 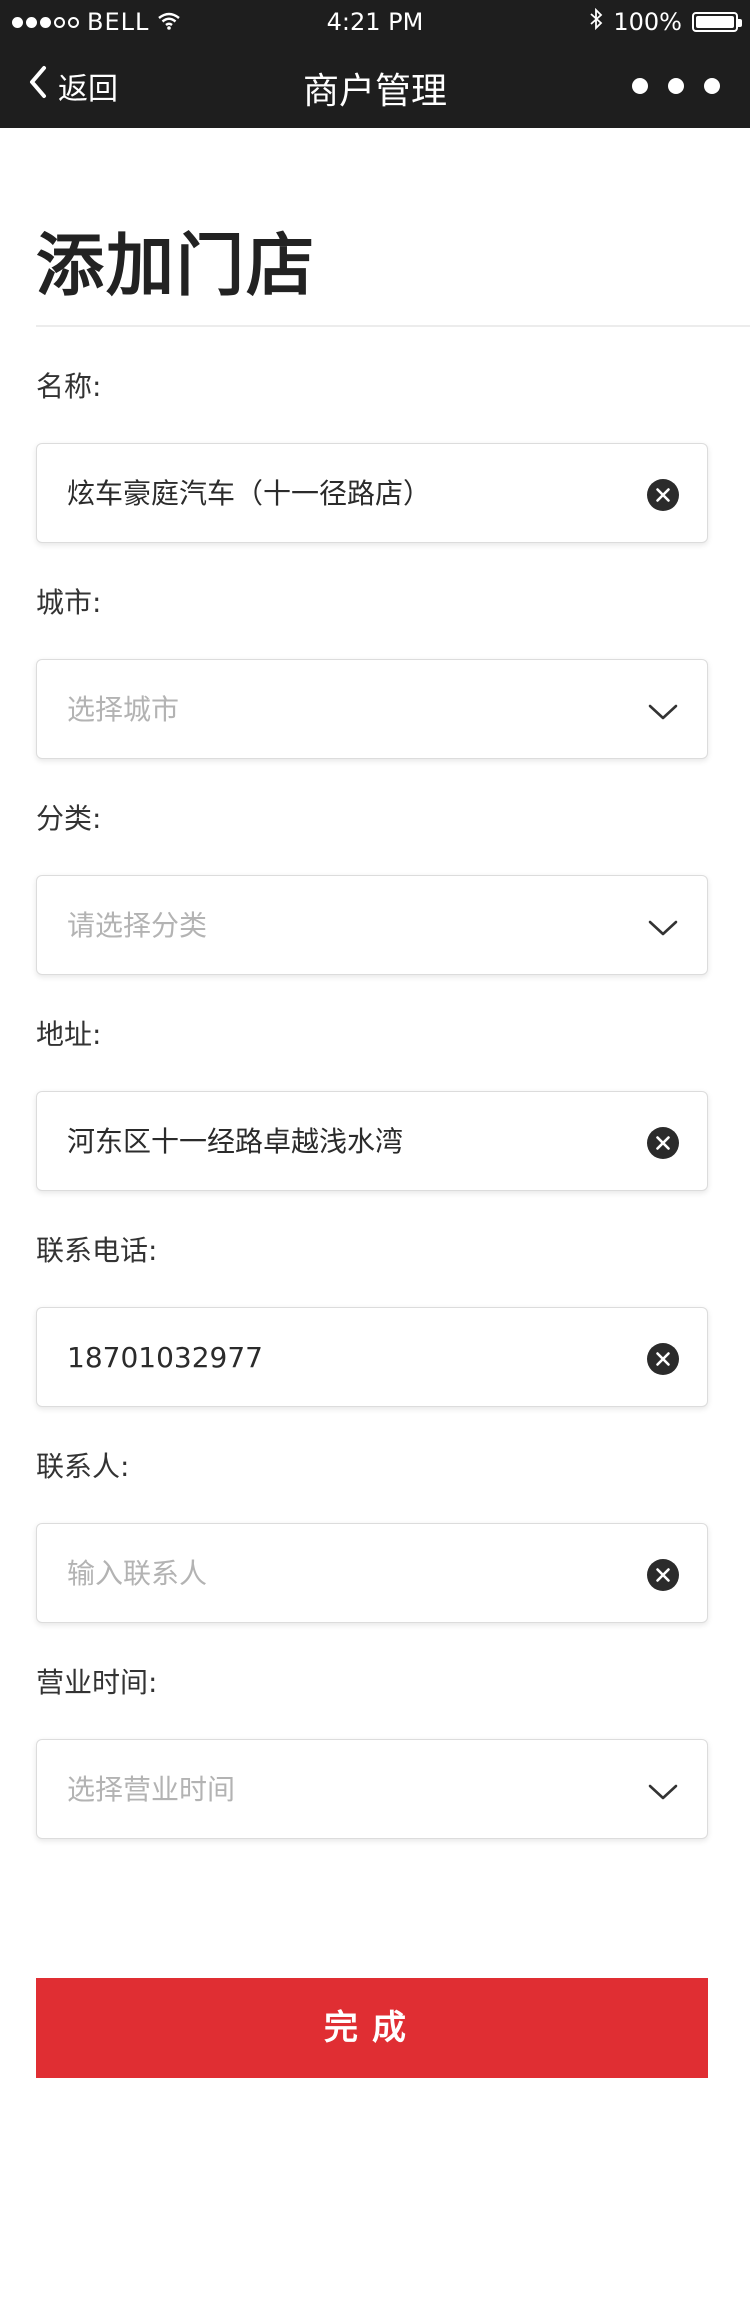 What do you see at coordinates (97, 1682) in the screenshot?
I see `hours-label: 营业时间:` at bounding box center [97, 1682].